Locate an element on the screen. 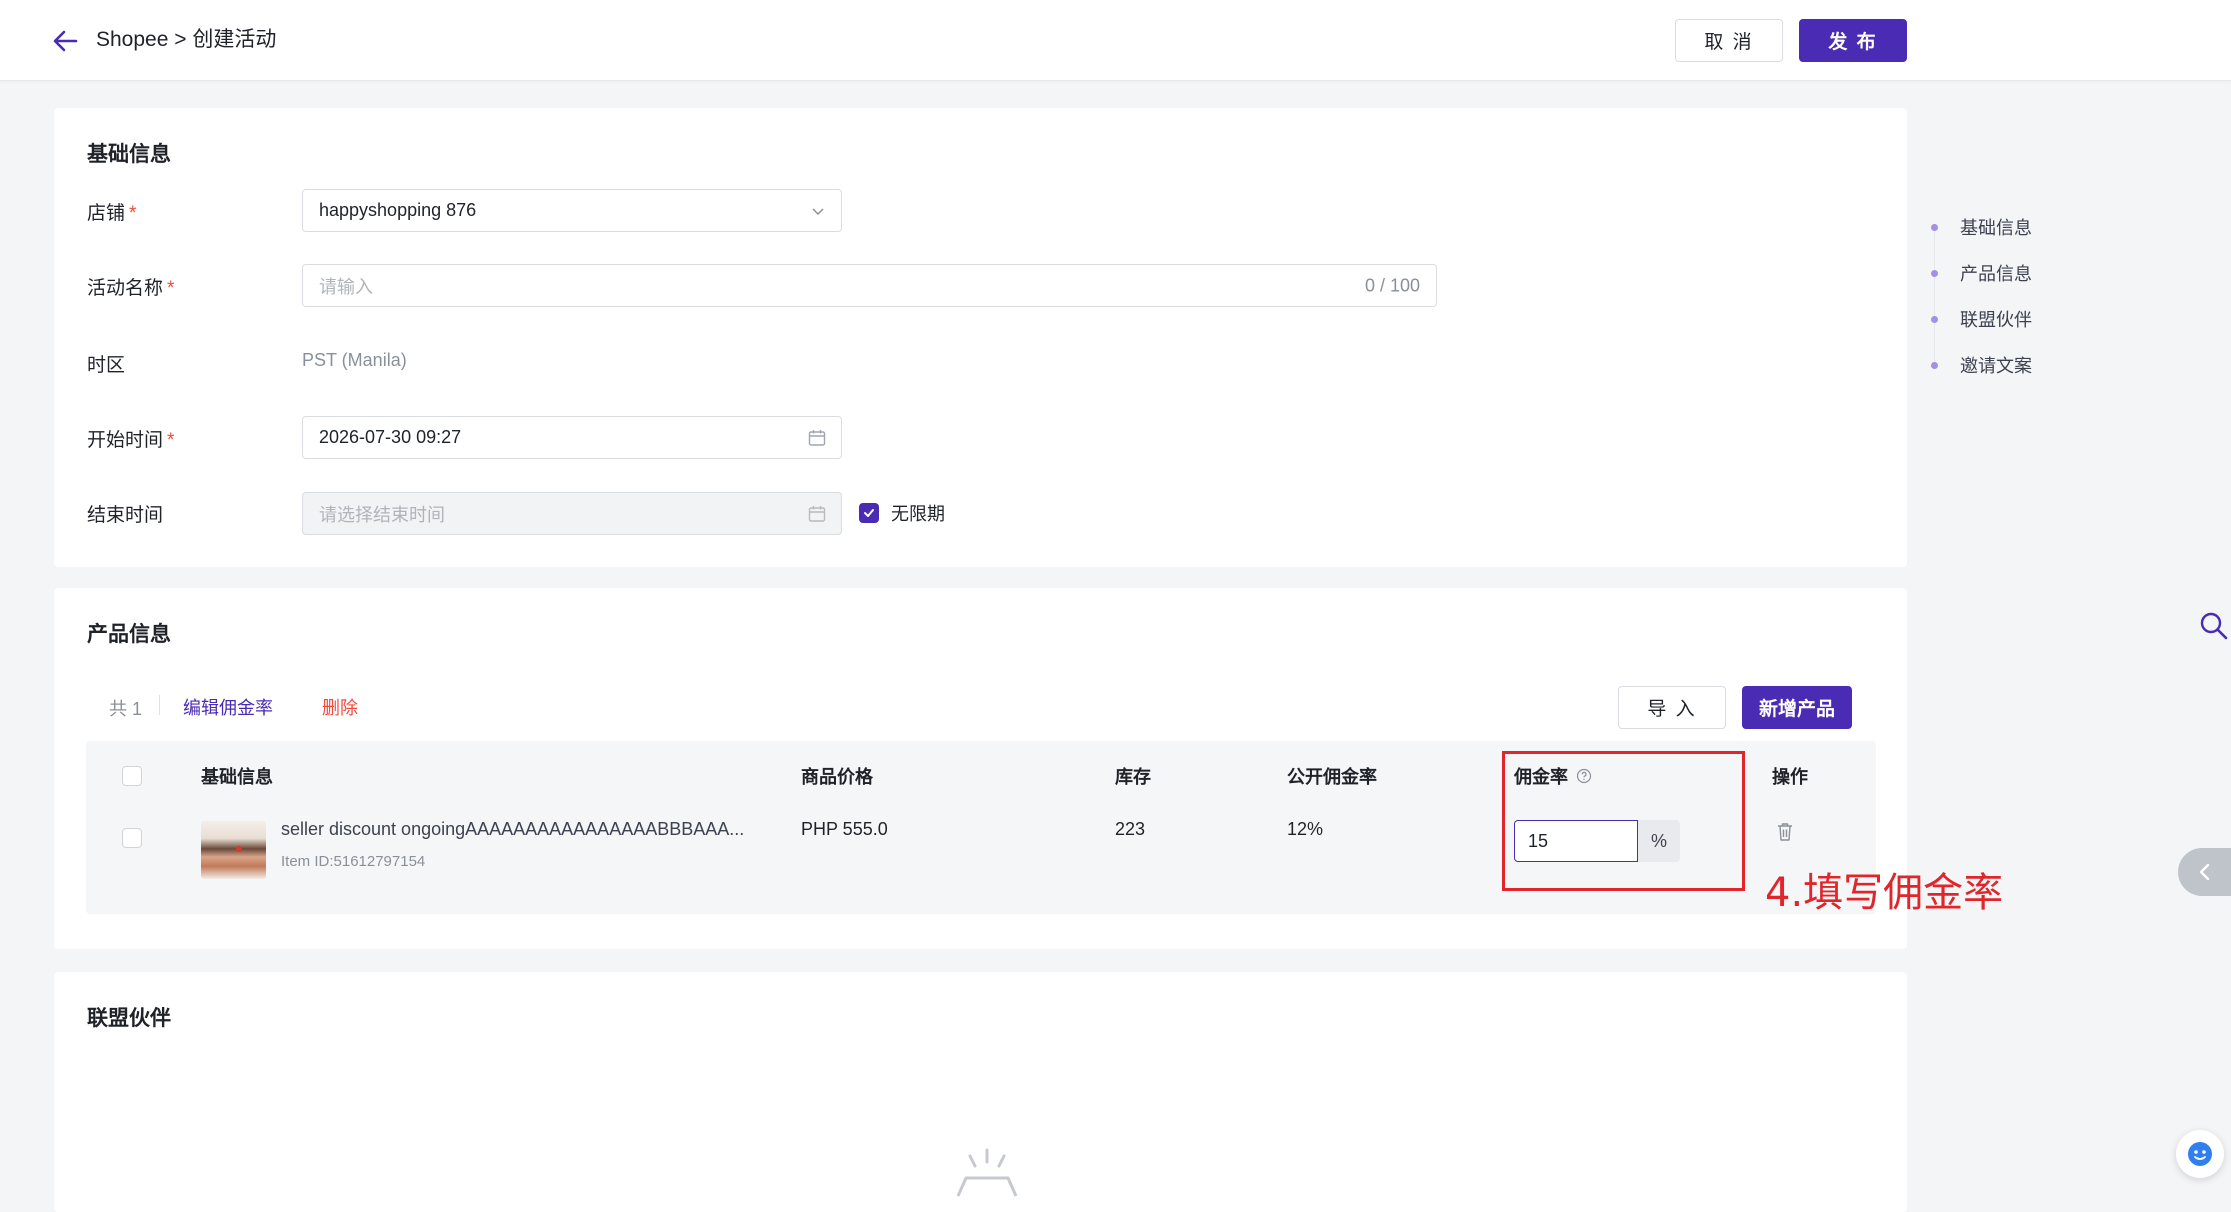  assistant-button is located at coordinates (2200, 1154).